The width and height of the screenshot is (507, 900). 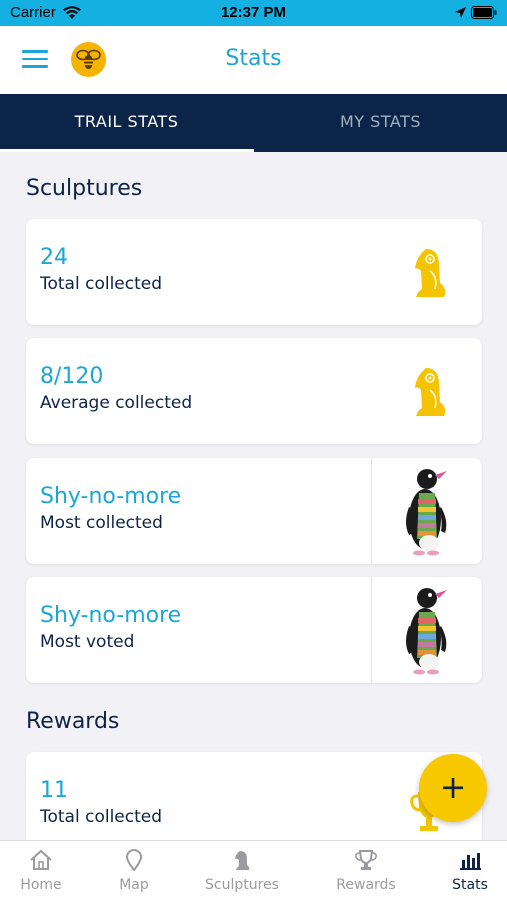 What do you see at coordinates (126, 123) in the screenshot?
I see `tab-trail-stats: TRAIL STATS` at bounding box center [126, 123].